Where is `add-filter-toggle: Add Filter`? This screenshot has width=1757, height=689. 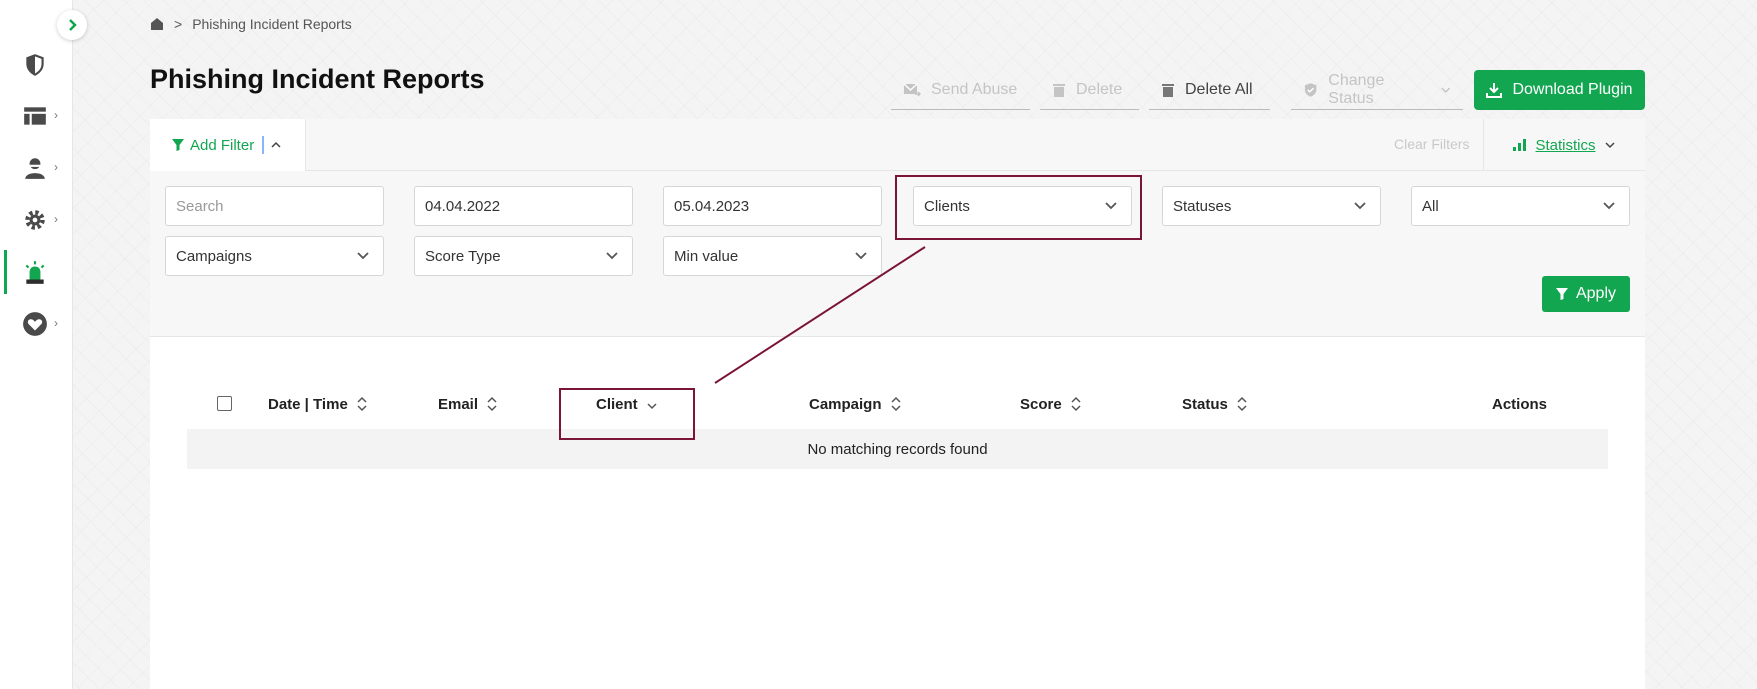 add-filter-toggle: Add Filter is located at coordinates (228, 145).